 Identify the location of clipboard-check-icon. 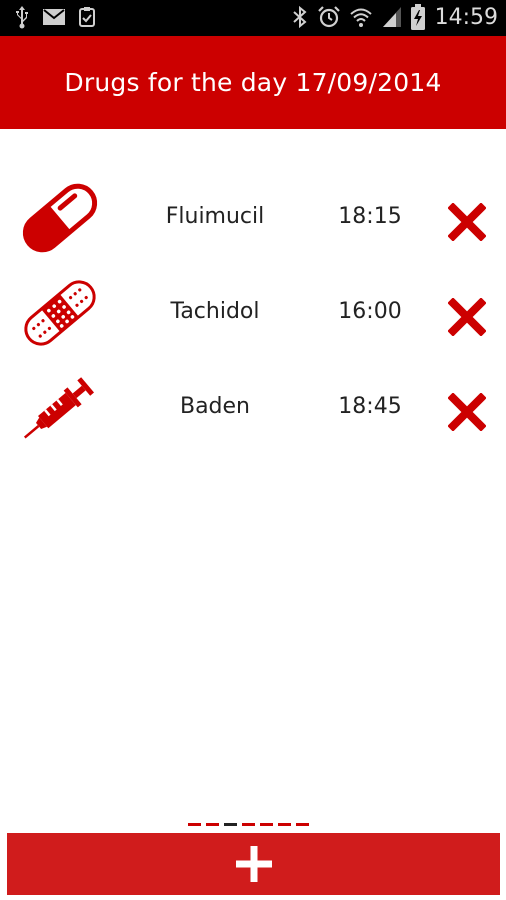
(87, 17).